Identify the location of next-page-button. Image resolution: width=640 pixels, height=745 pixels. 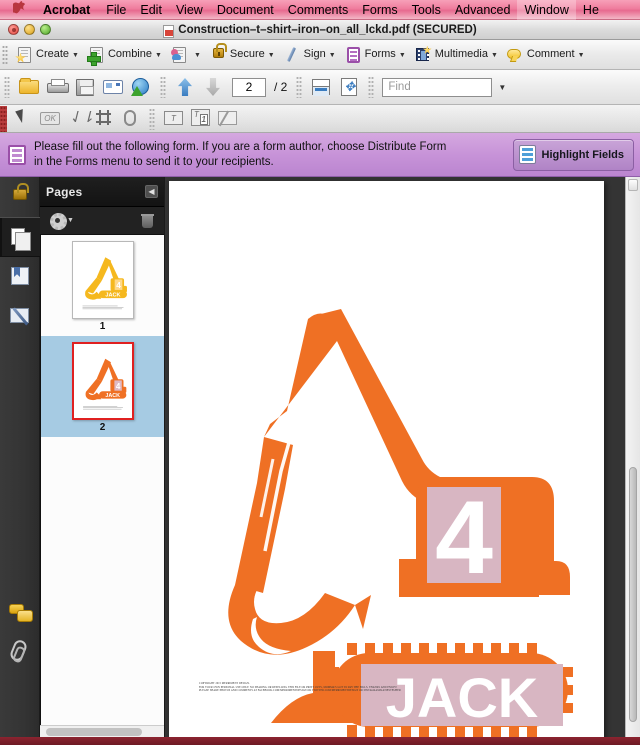
(213, 87).